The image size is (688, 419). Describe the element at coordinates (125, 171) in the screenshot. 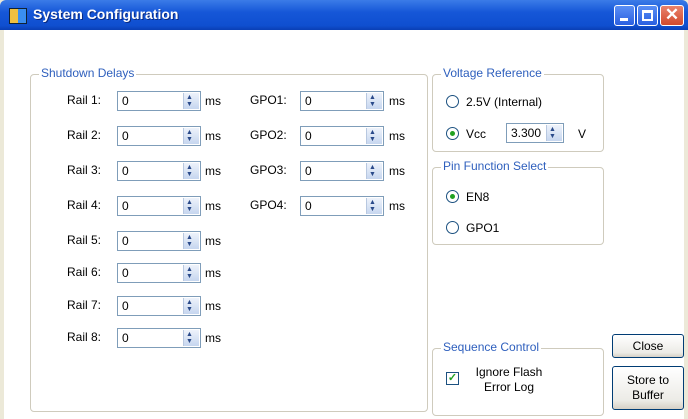

I see `rail-3-value: 0` at that location.